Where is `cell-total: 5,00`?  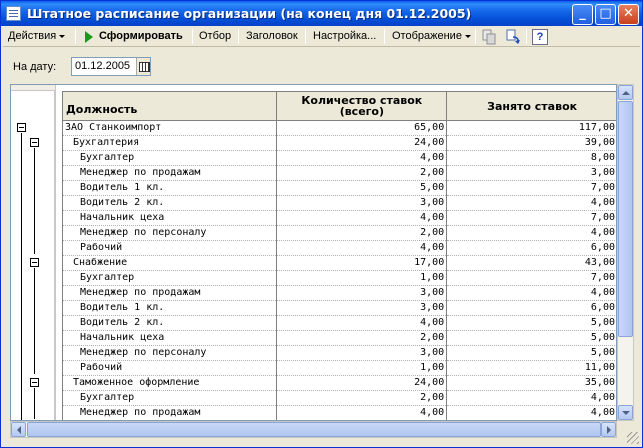 cell-total: 5,00 is located at coordinates (362, 188).